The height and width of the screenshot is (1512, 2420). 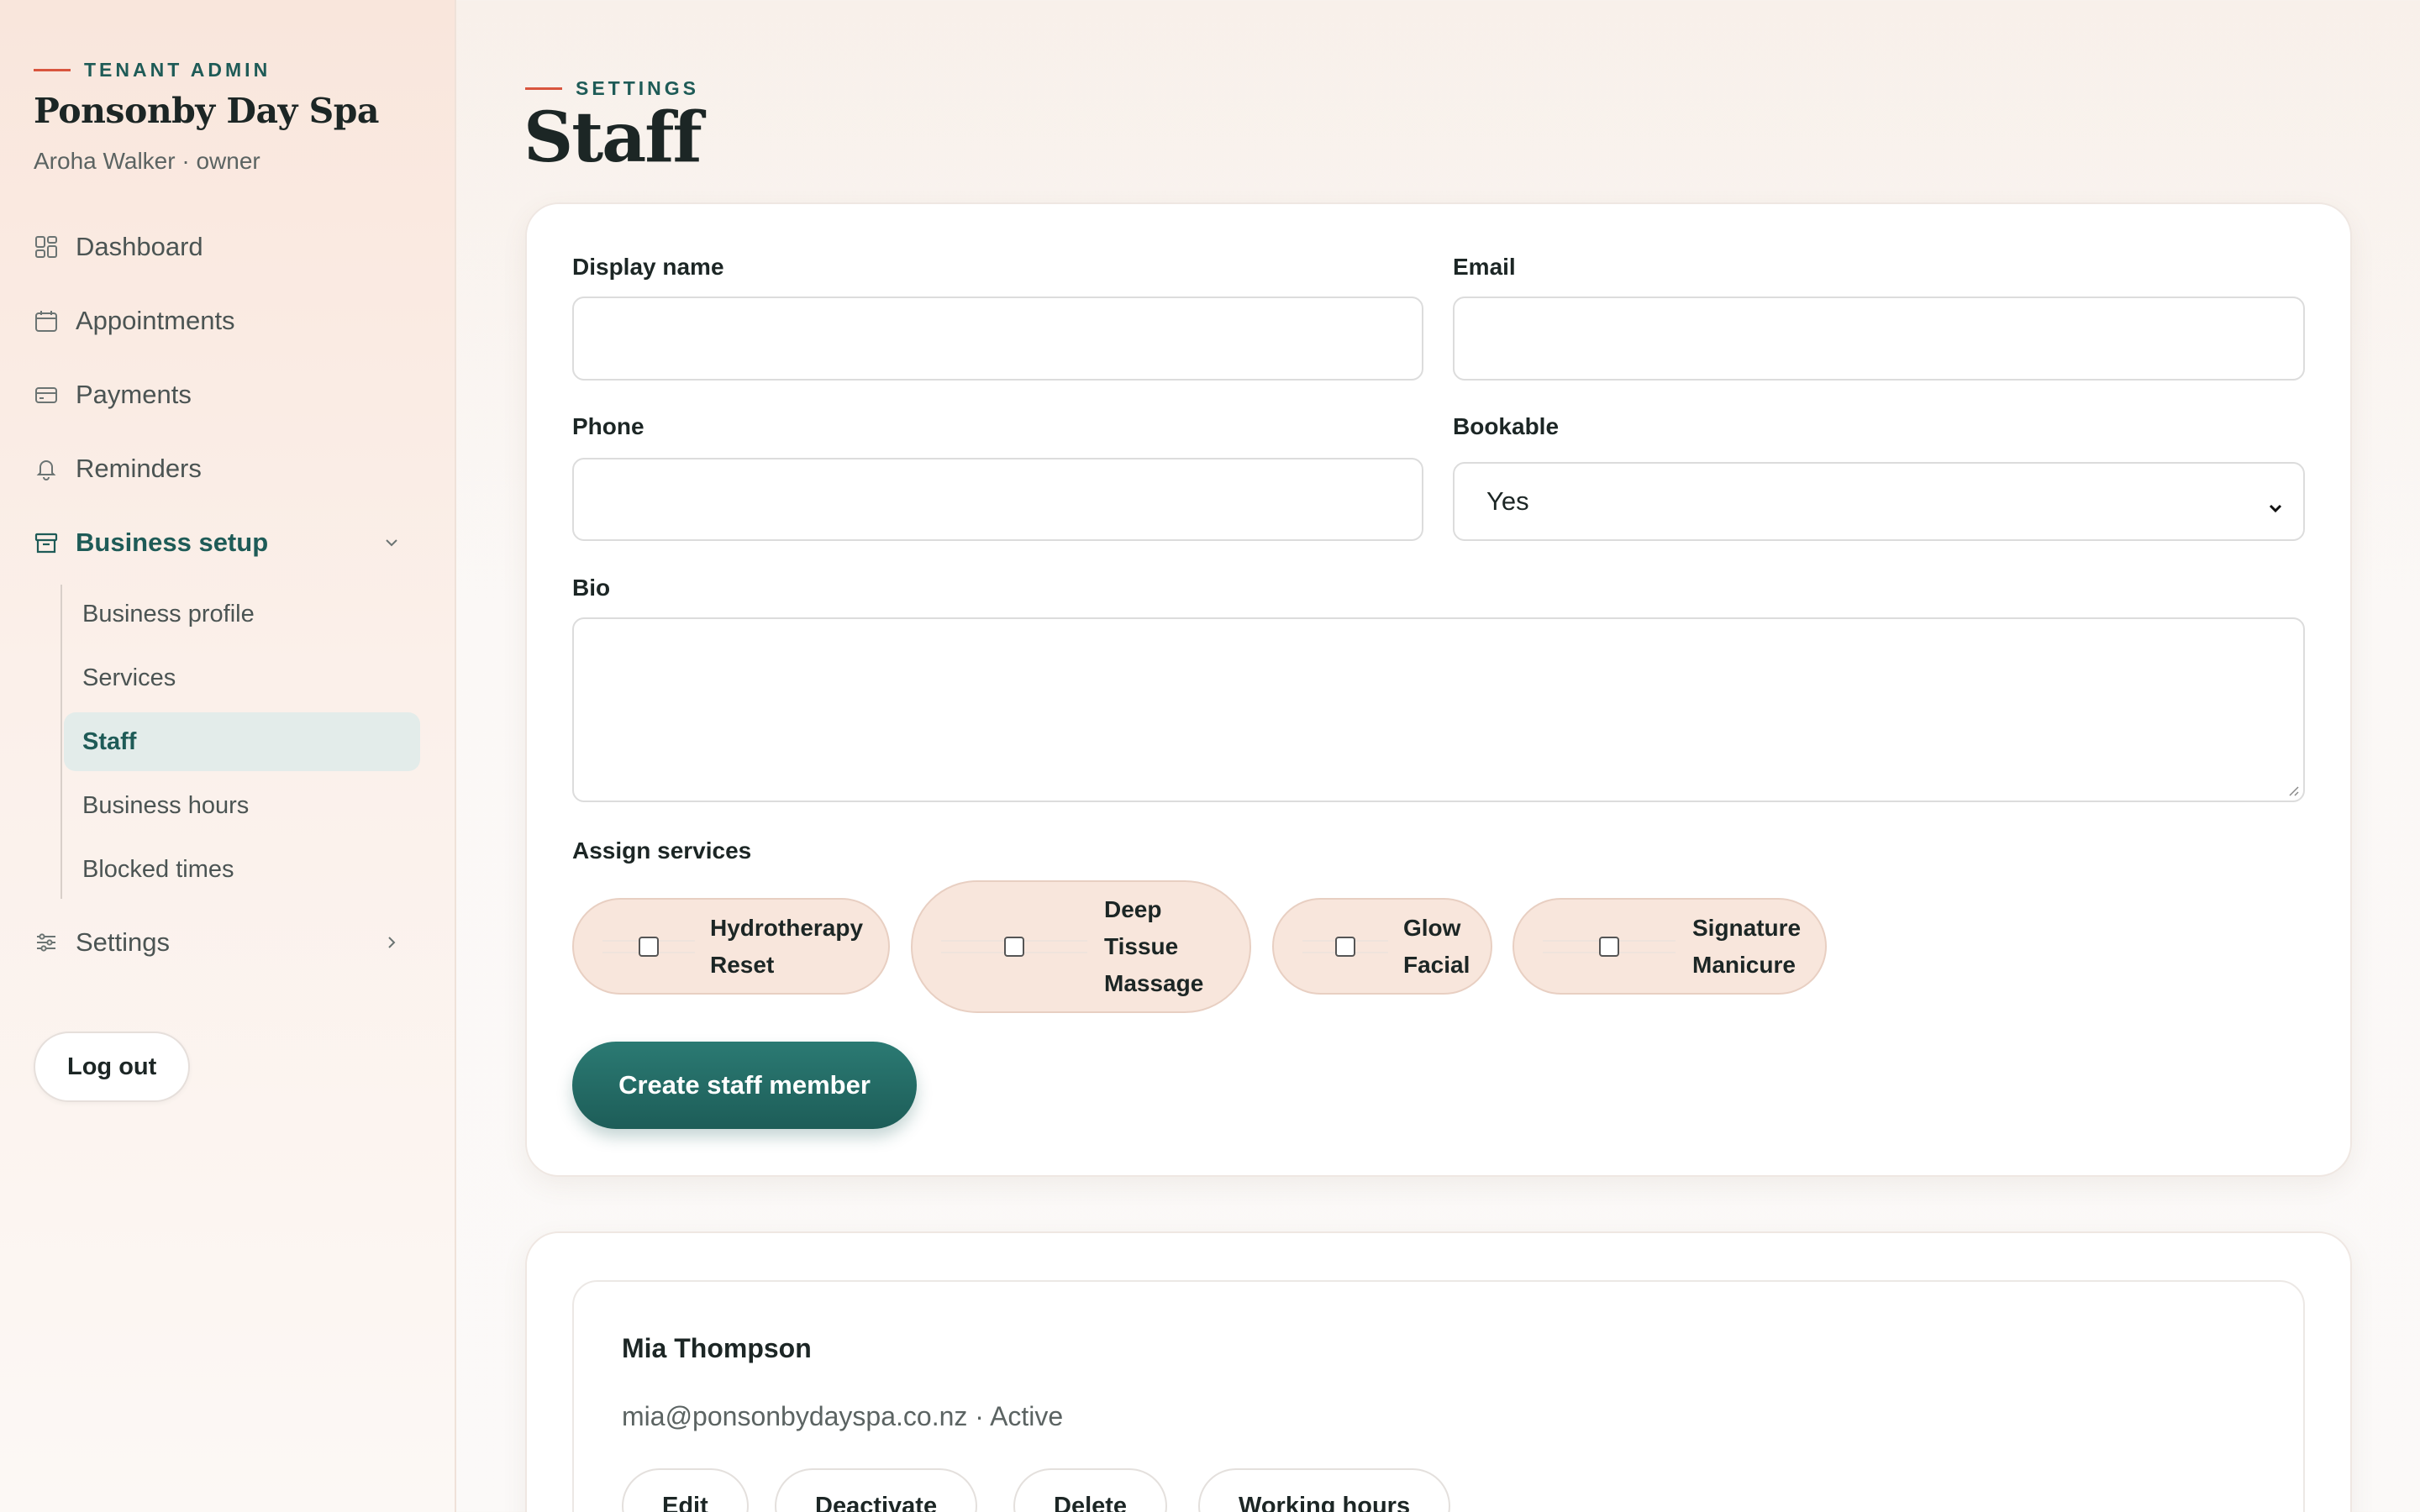 I want to click on sidebar-item-reminders: Reminders, so click(x=227, y=469).